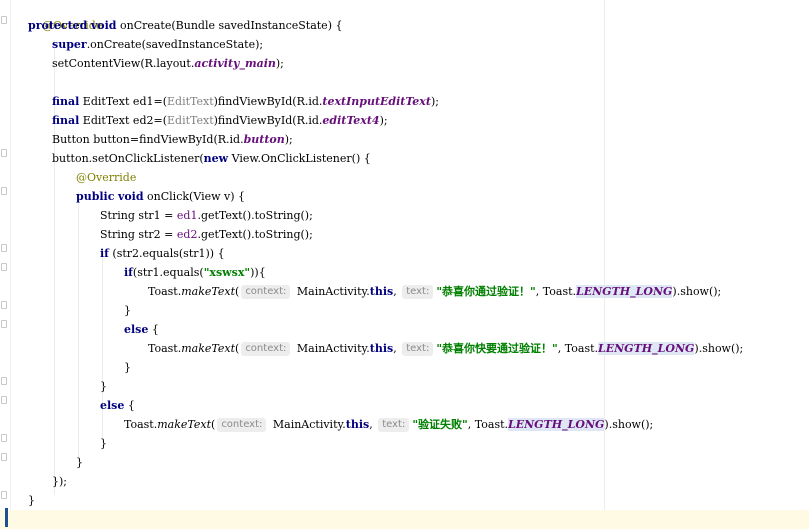 The image size is (809, 529). Describe the element at coordinates (141, 424) in the screenshot. I see `code-text: Toast.` at that location.